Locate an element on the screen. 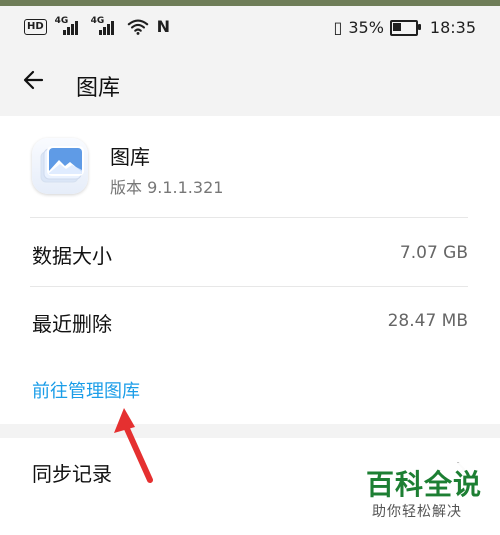  watermark: 百科全说 助你轻松解决 is located at coordinates (425, 495).